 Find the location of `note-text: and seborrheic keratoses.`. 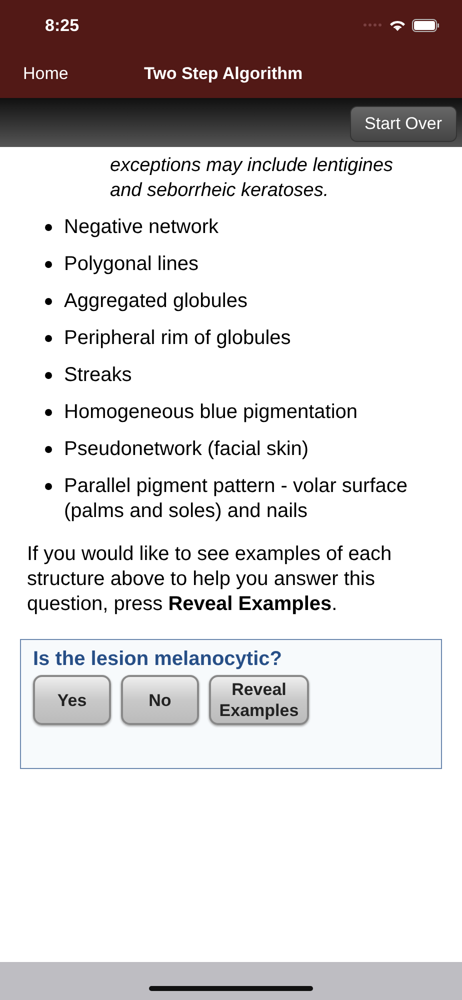

note-text: and seborrheic keratoses. is located at coordinates (220, 191).